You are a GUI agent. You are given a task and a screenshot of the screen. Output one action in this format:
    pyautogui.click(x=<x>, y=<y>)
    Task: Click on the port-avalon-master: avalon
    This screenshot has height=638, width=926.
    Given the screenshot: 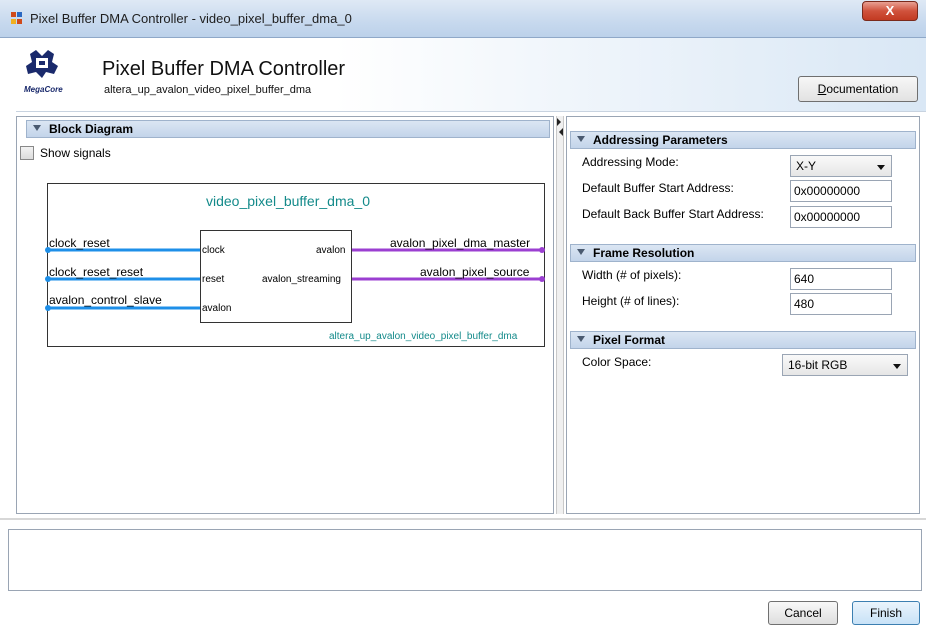 What is the action you would take?
    pyautogui.click(x=331, y=250)
    